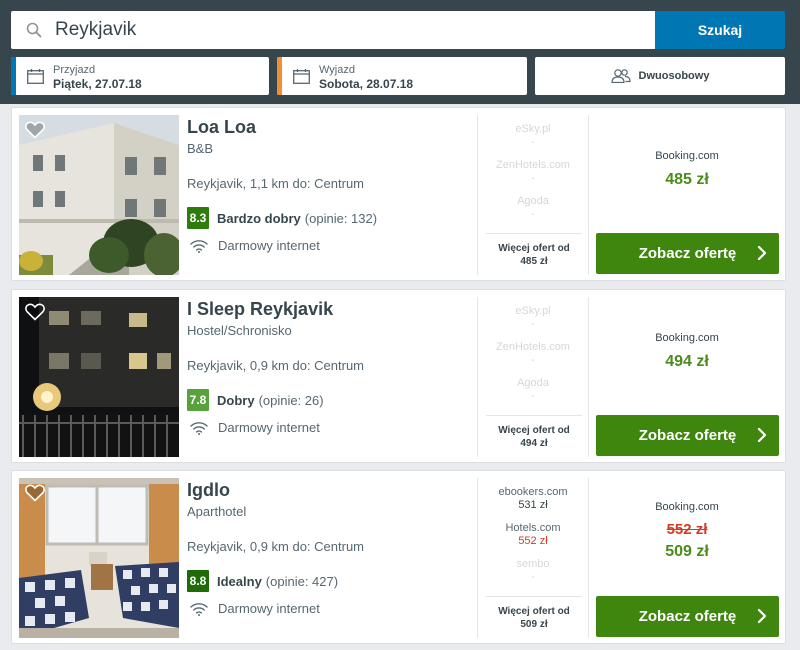  I want to click on offer-item: sembo -, so click(533, 570).